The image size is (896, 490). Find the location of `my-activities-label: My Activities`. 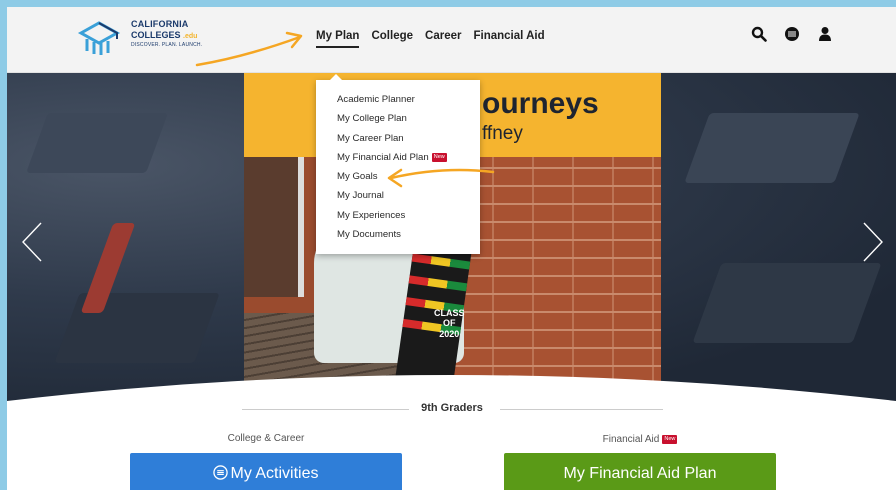

my-activities-label: My Activities is located at coordinates (274, 473).